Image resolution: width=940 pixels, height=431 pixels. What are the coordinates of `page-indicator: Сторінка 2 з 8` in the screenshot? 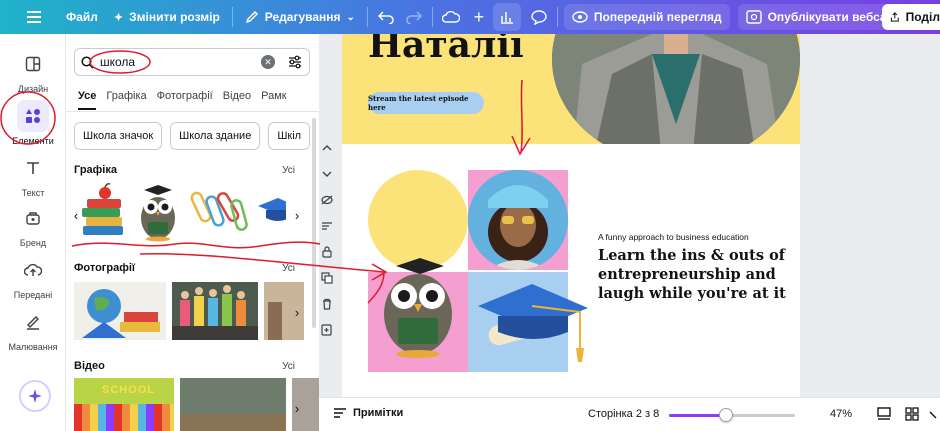 It's located at (623, 414).